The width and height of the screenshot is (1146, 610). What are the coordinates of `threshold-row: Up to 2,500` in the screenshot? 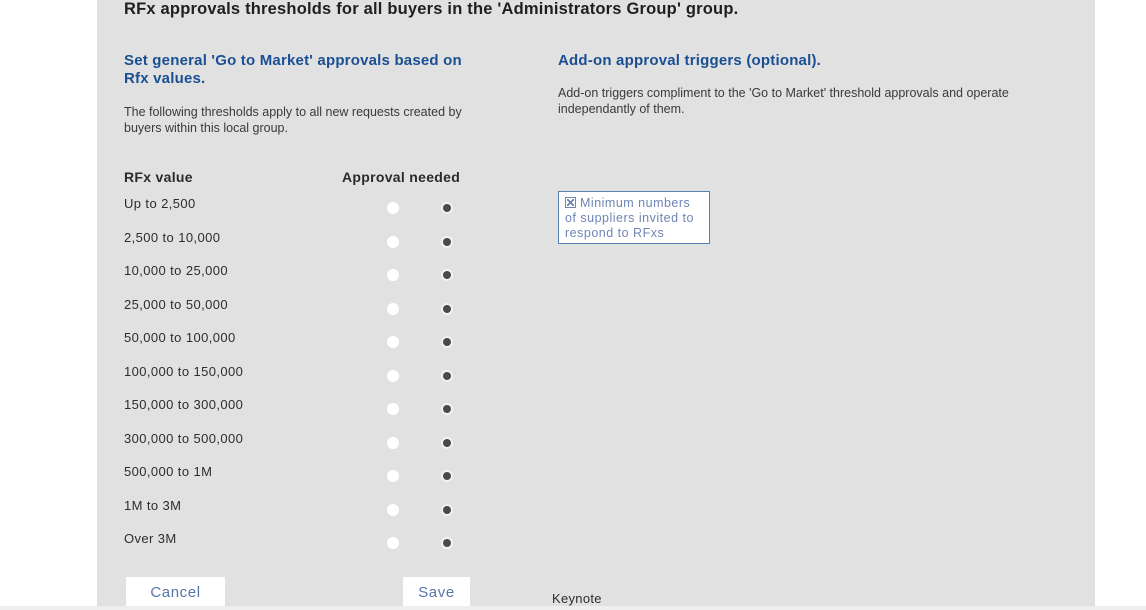 It's located at (250, 208).